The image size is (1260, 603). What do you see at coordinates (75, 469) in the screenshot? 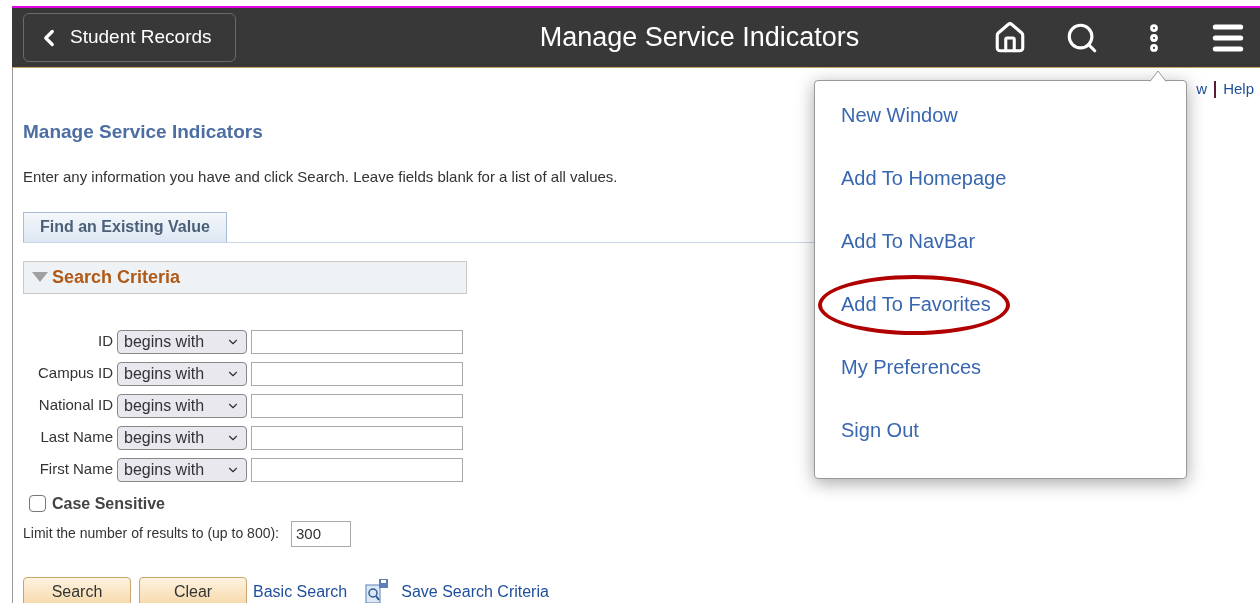
I see `field-label: First Name` at bounding box center [75, 469].